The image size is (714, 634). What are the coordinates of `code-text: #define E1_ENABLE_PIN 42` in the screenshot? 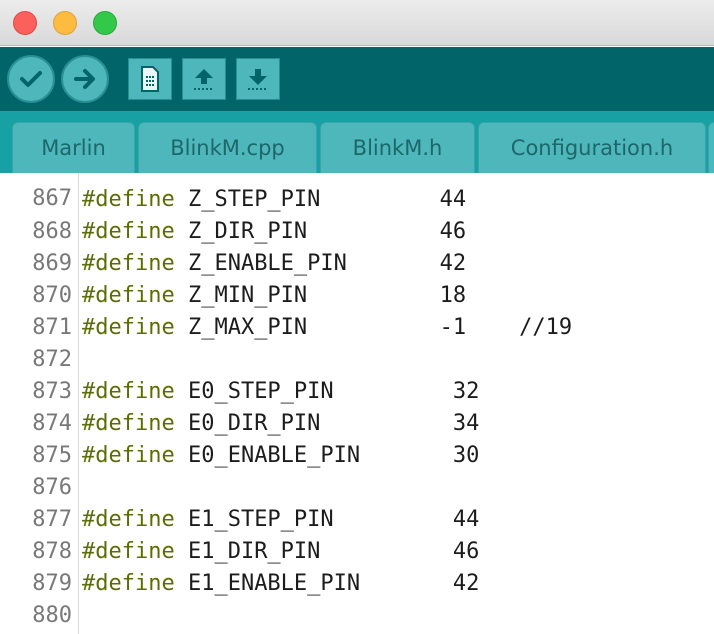 It's located at (280, 584).